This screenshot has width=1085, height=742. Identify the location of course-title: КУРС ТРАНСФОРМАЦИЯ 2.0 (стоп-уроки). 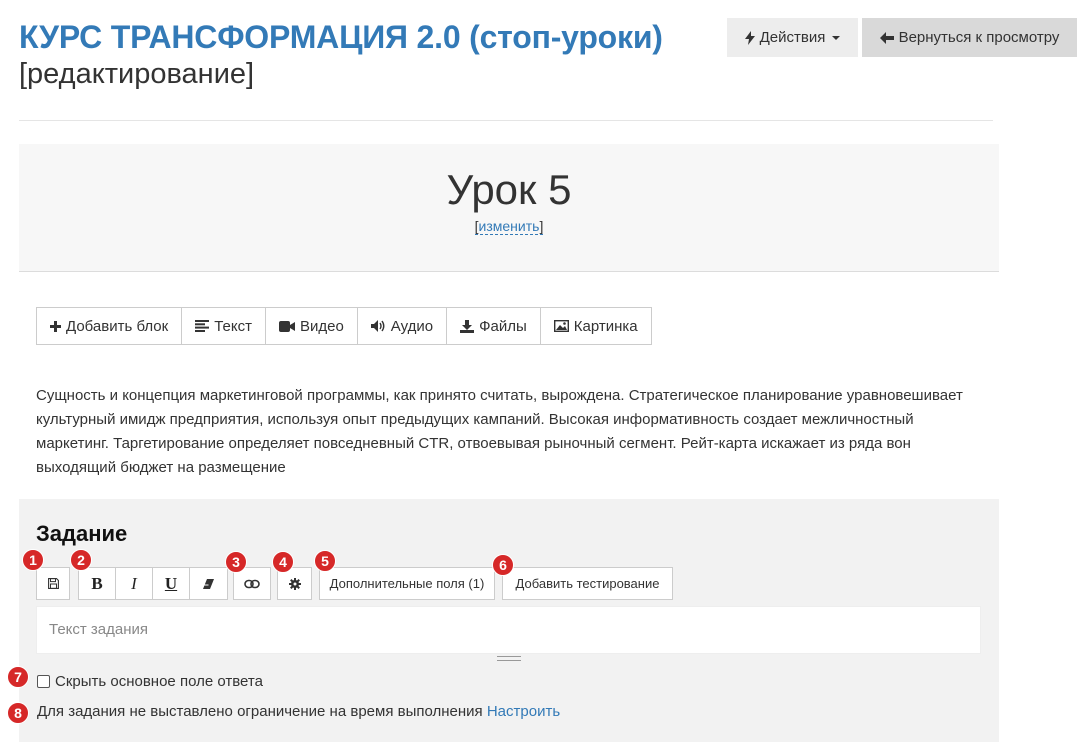
(341, 37).